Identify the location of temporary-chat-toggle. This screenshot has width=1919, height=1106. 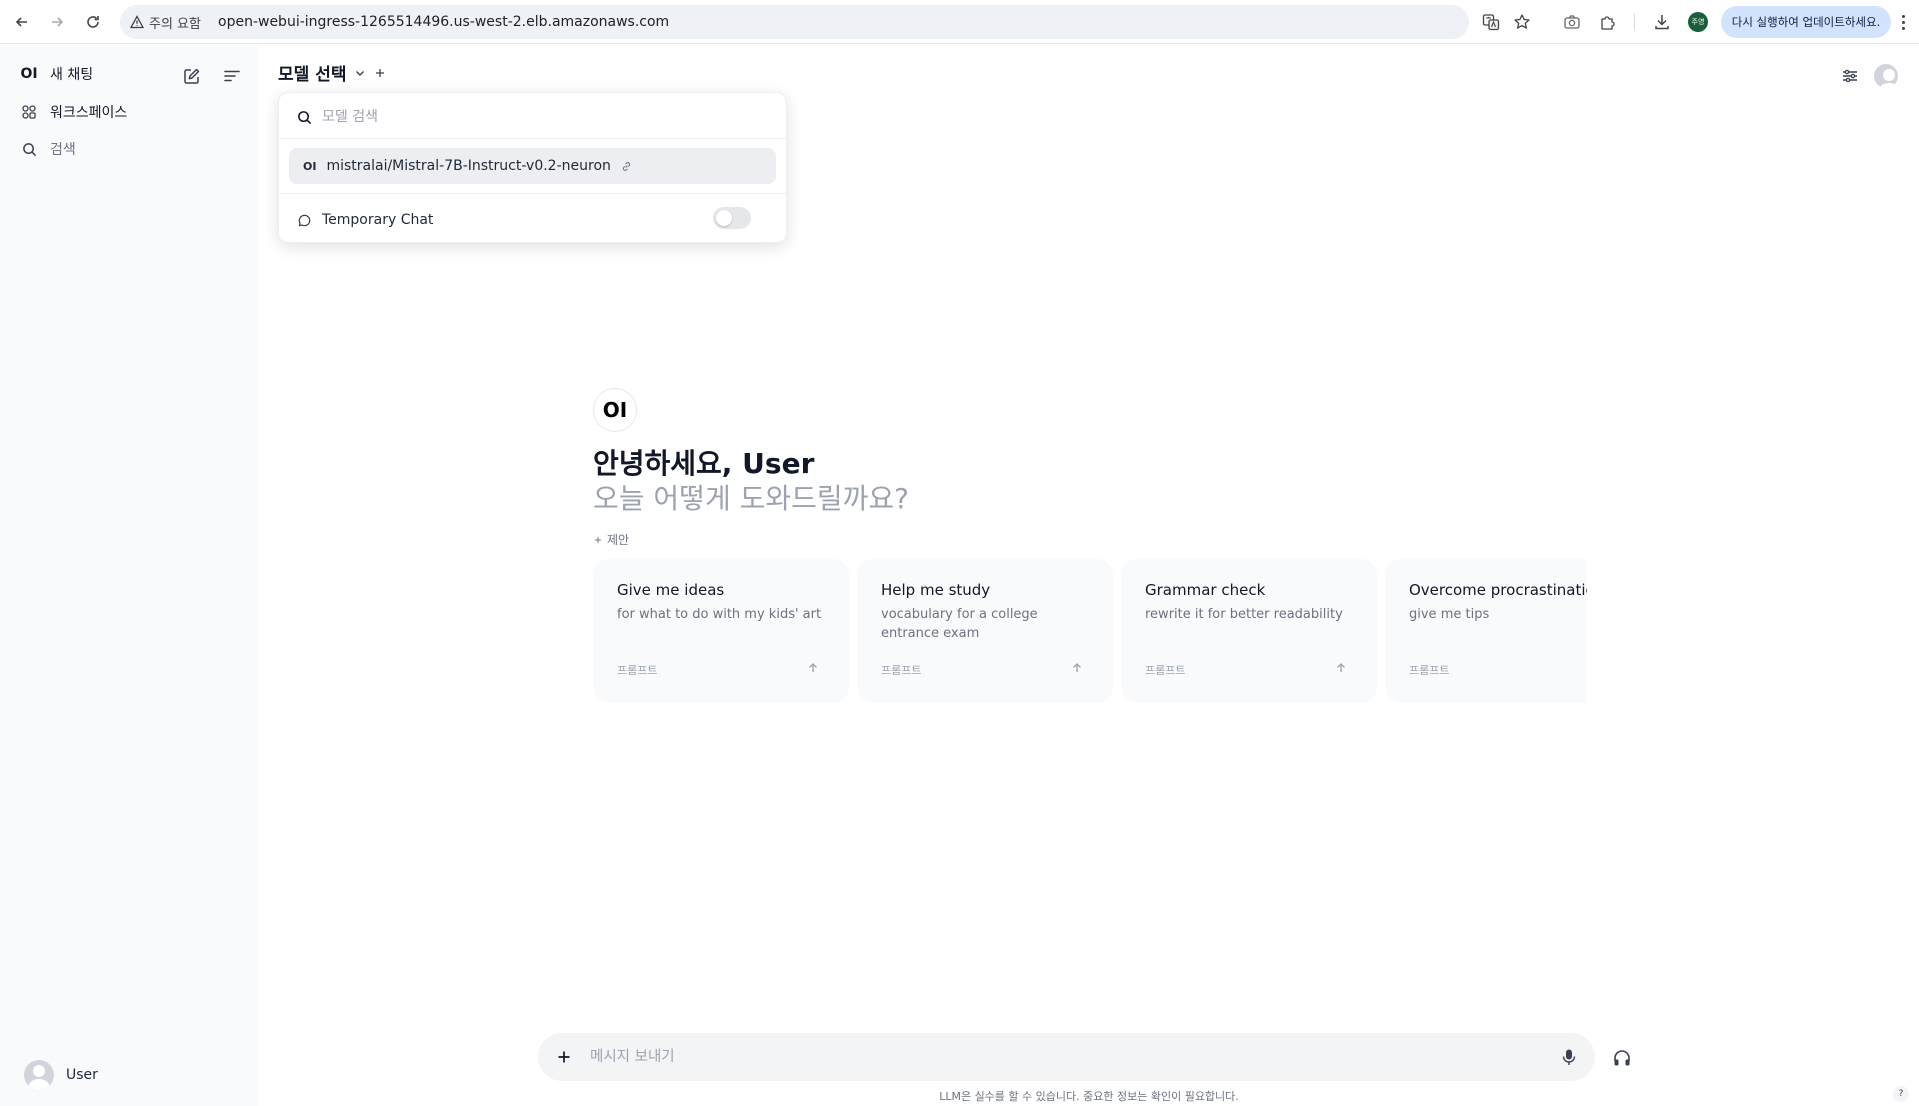
(732, 218).